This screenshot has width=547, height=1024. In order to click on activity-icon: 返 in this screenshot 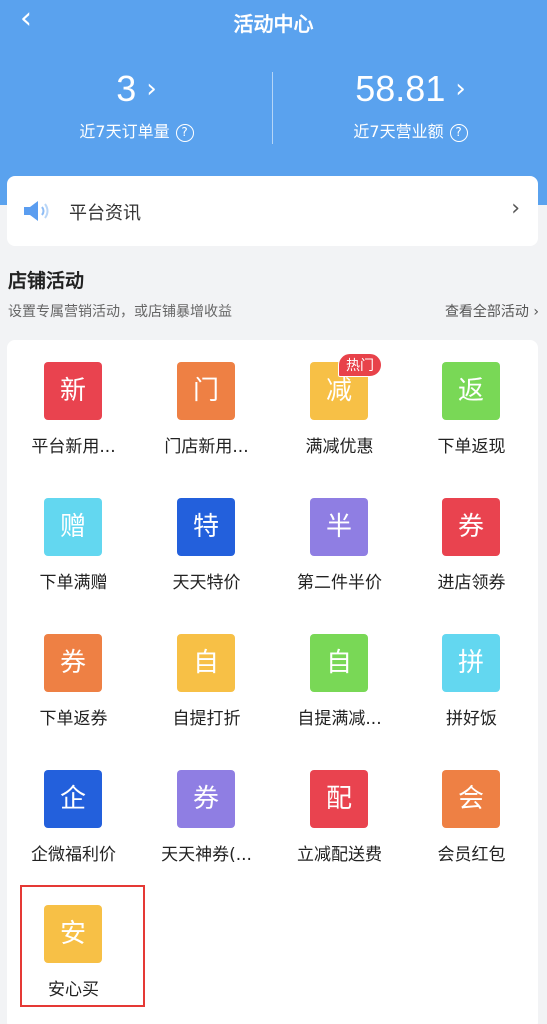, I will do `click(471, 391)`.